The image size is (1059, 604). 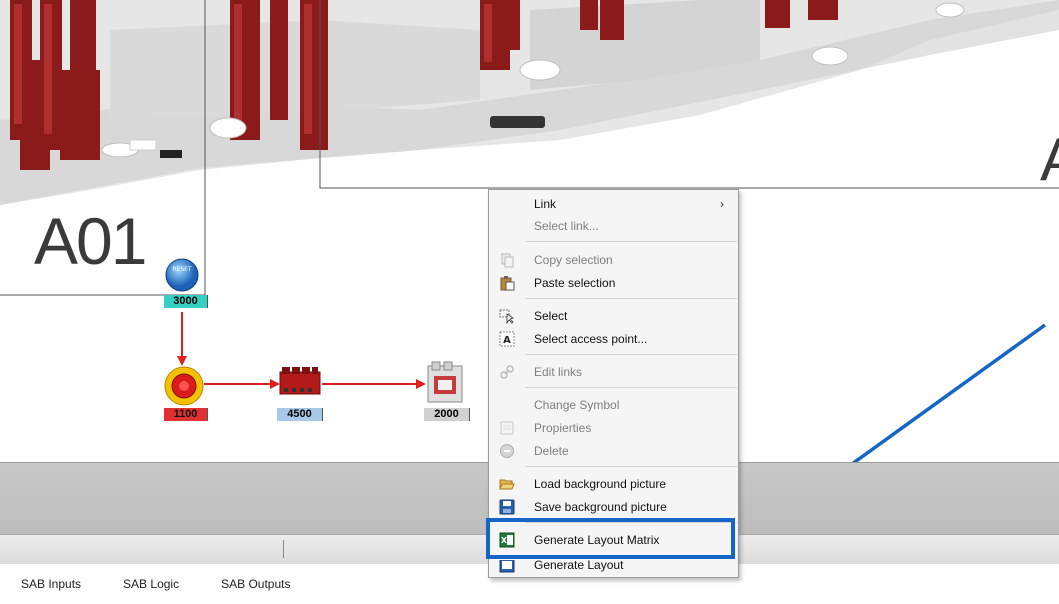 I want to click on symbol-tag-1100: 1100, so click(x=186, y=414).